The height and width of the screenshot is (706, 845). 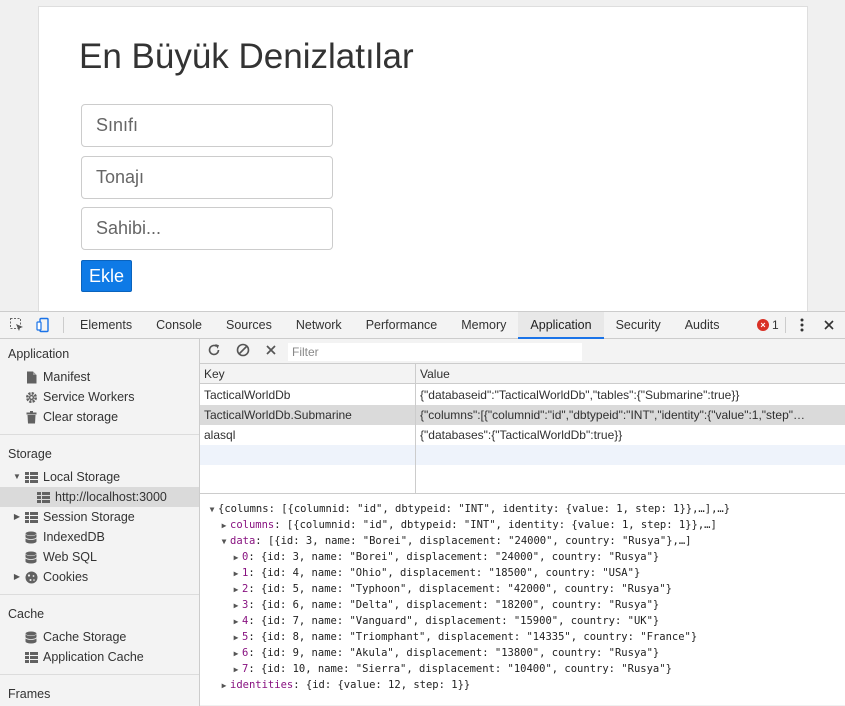 What do you see at coordinates (106, 276) in the screenshot?
I see `add-button: Ekle` at bounding box center [106, 276].